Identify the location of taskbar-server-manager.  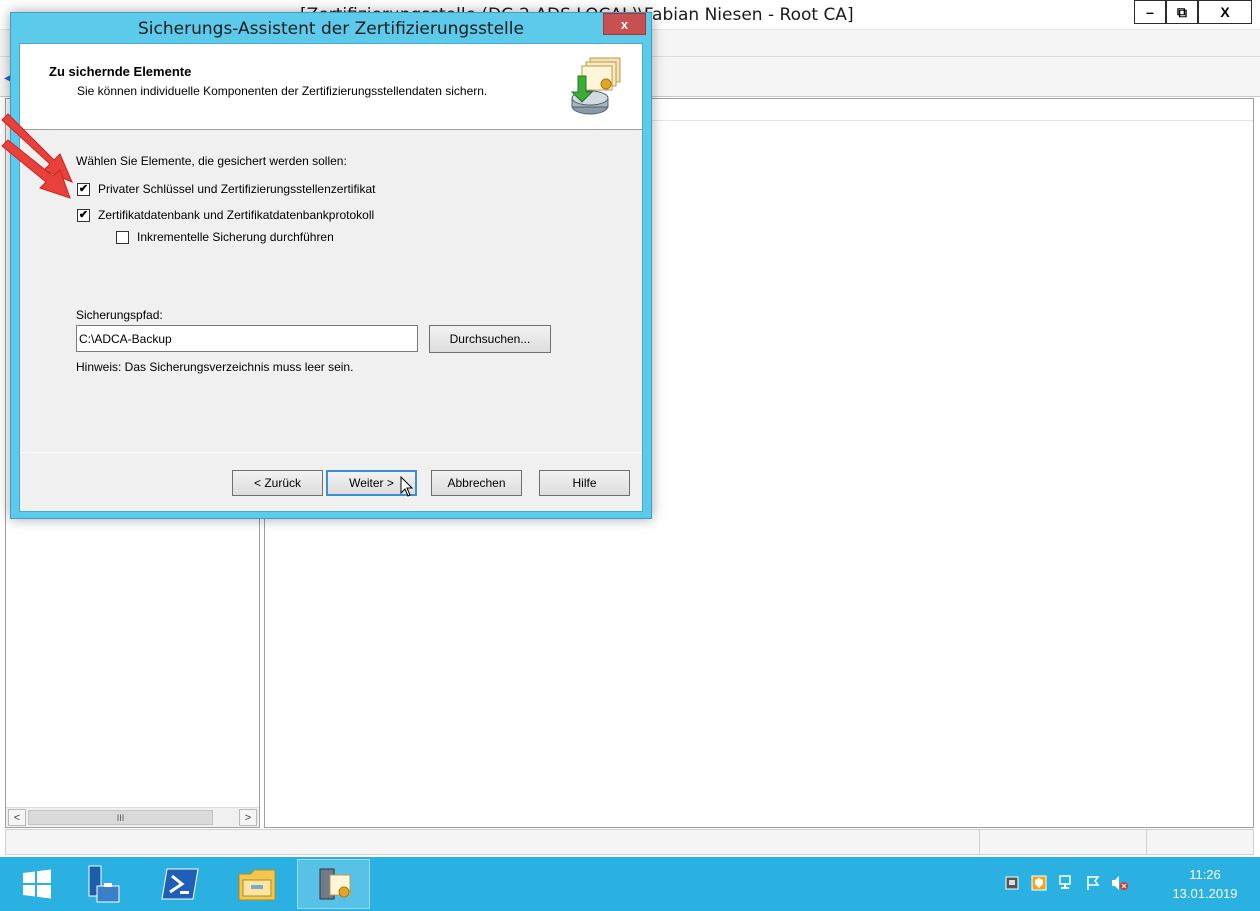
(102, 884).